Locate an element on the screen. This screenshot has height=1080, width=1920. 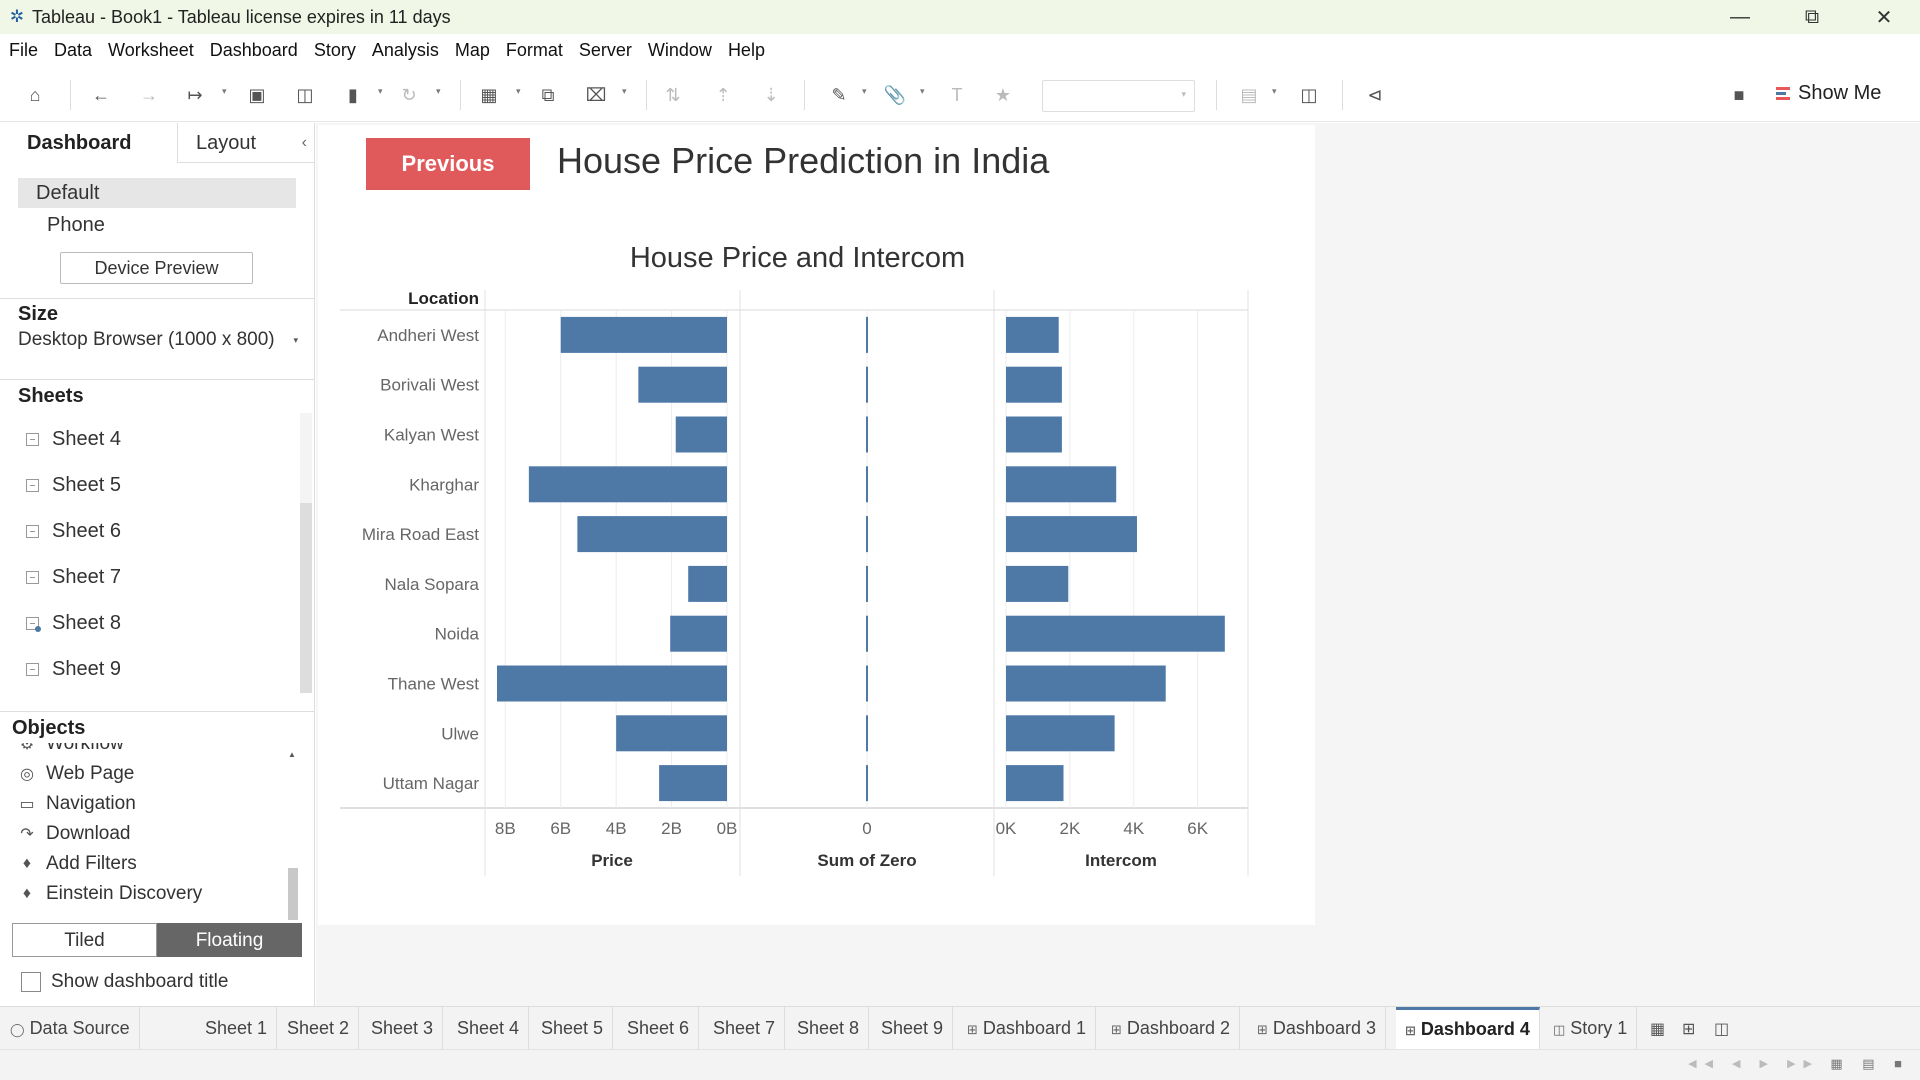
menu-file: File is located at coordinates (23, 50).